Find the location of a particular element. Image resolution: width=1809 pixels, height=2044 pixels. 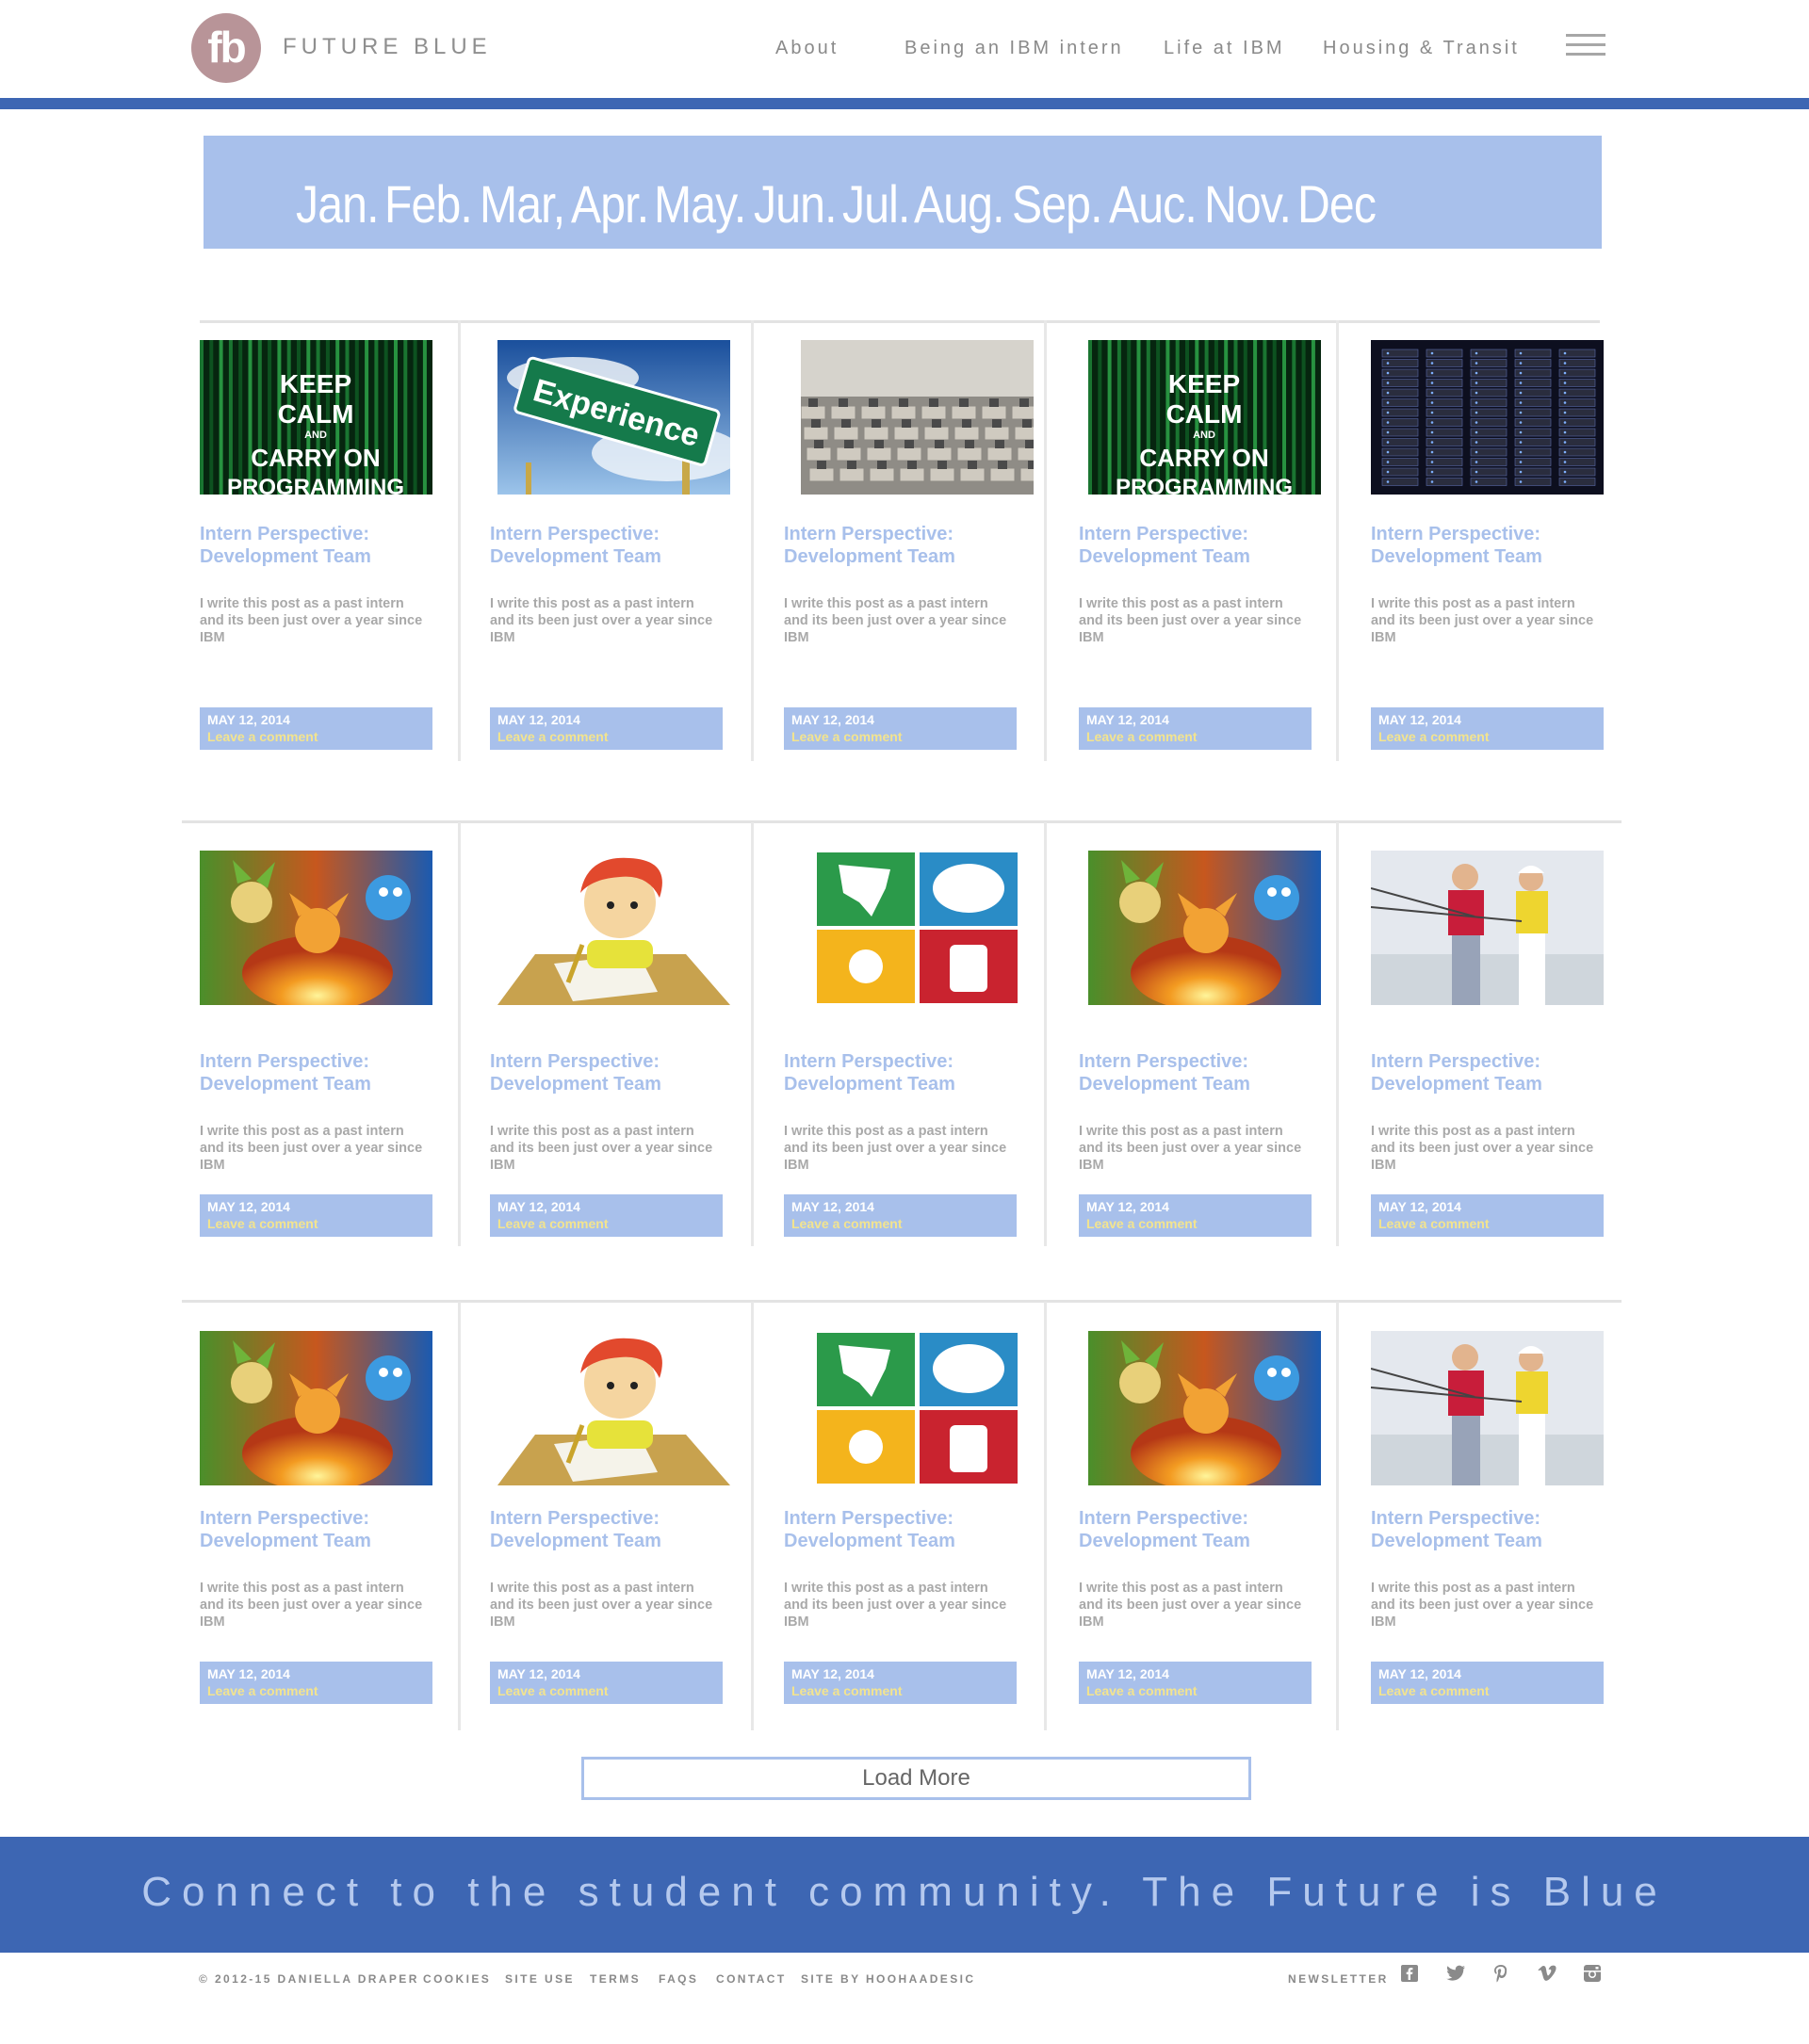

footer-link-cookies: COOKIES is located at coordinates (457, 1979).